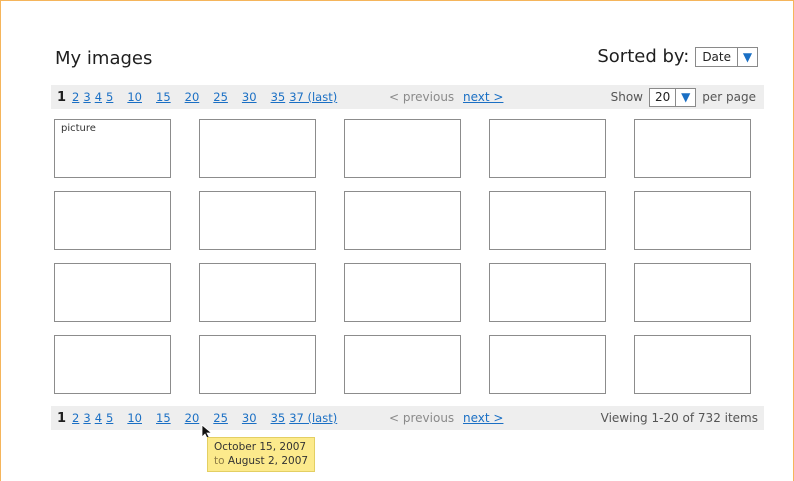 This screenshot has width=794, height=481. Describe the element at coordinates (626, 97) in the screenshot. I see `show-label: Show` at that location.